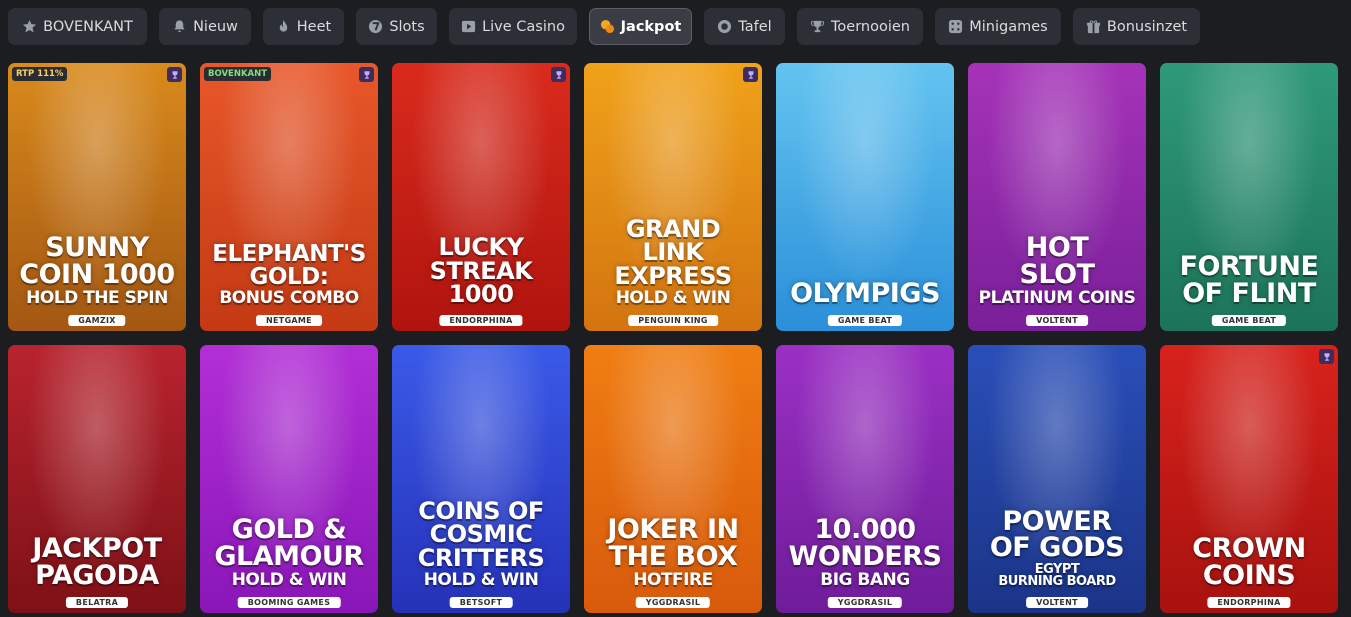  I want to click on tab-live-casino: Live Casino, so click(513, 26).